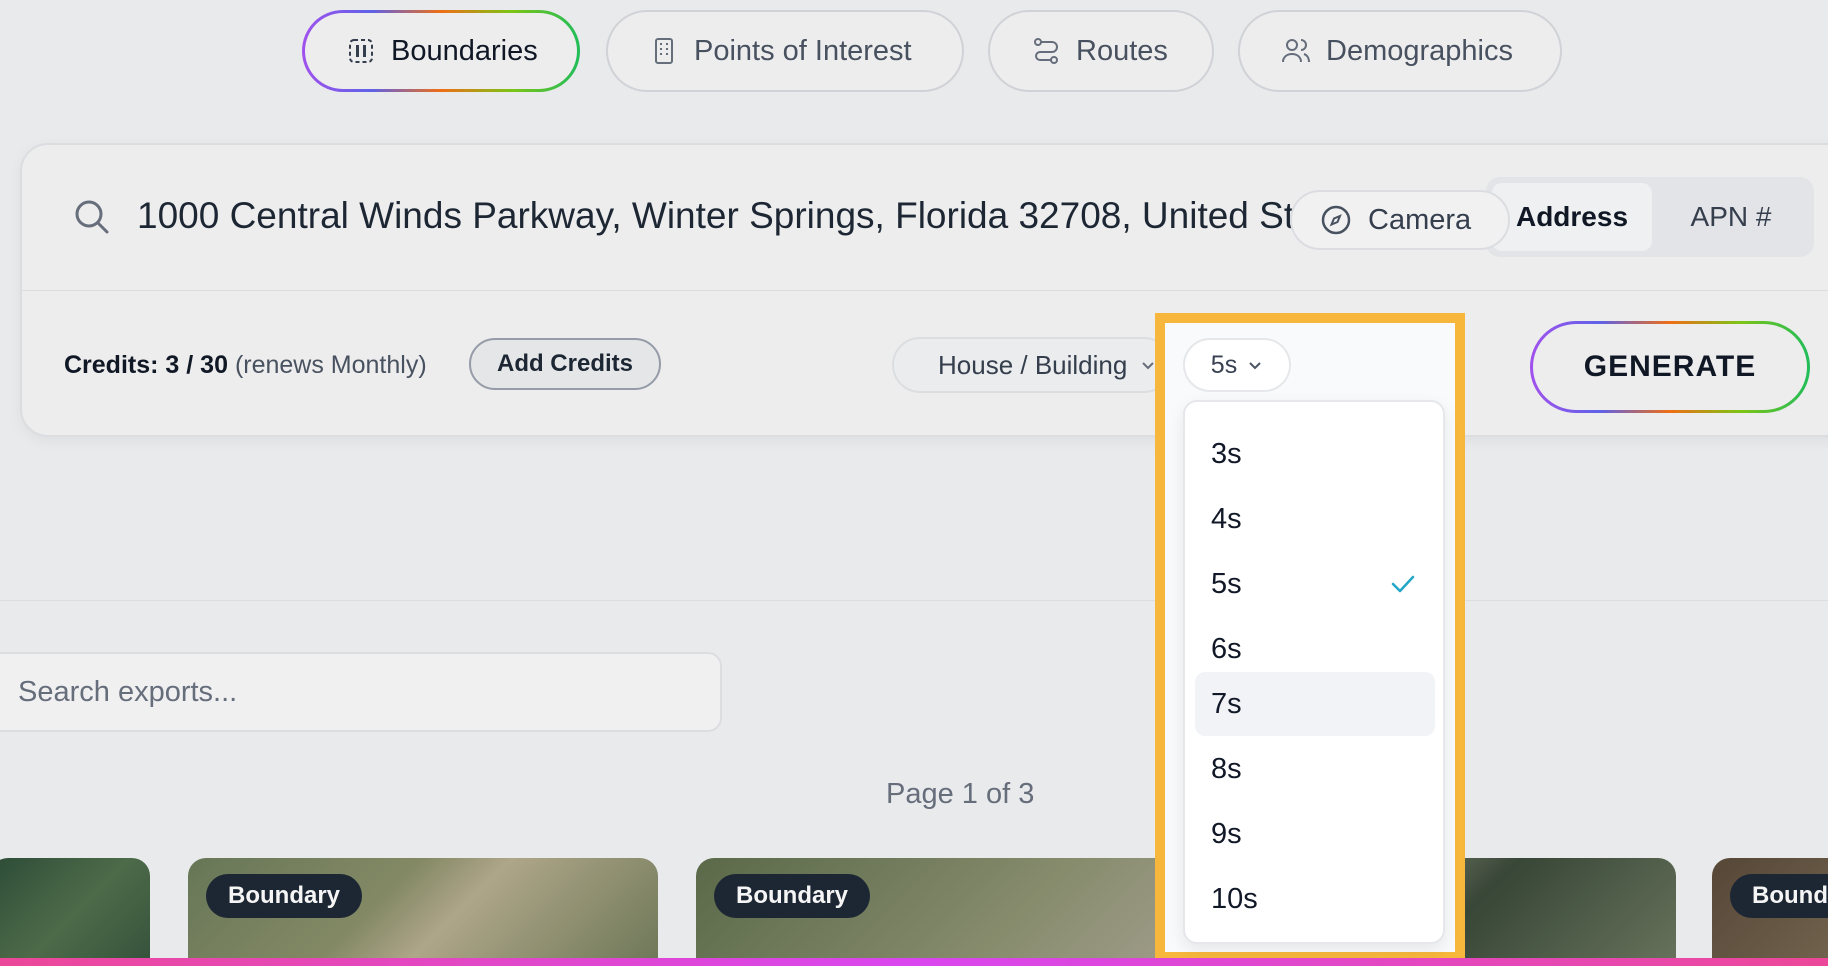  I want to click on option-label: 8s, so click(1226, 768).